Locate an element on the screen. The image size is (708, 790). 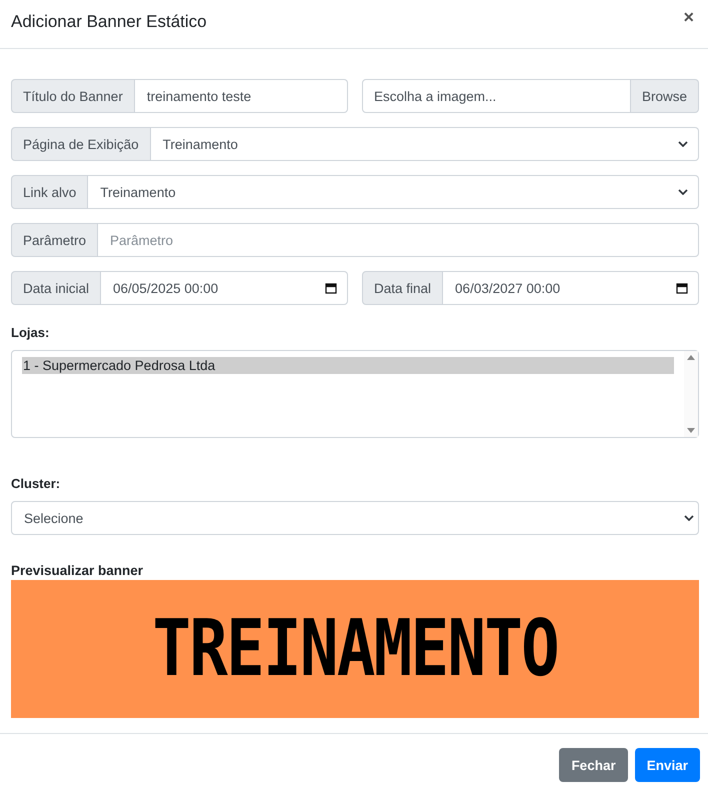
field-label: Data final is located at coordinates (403, 288).